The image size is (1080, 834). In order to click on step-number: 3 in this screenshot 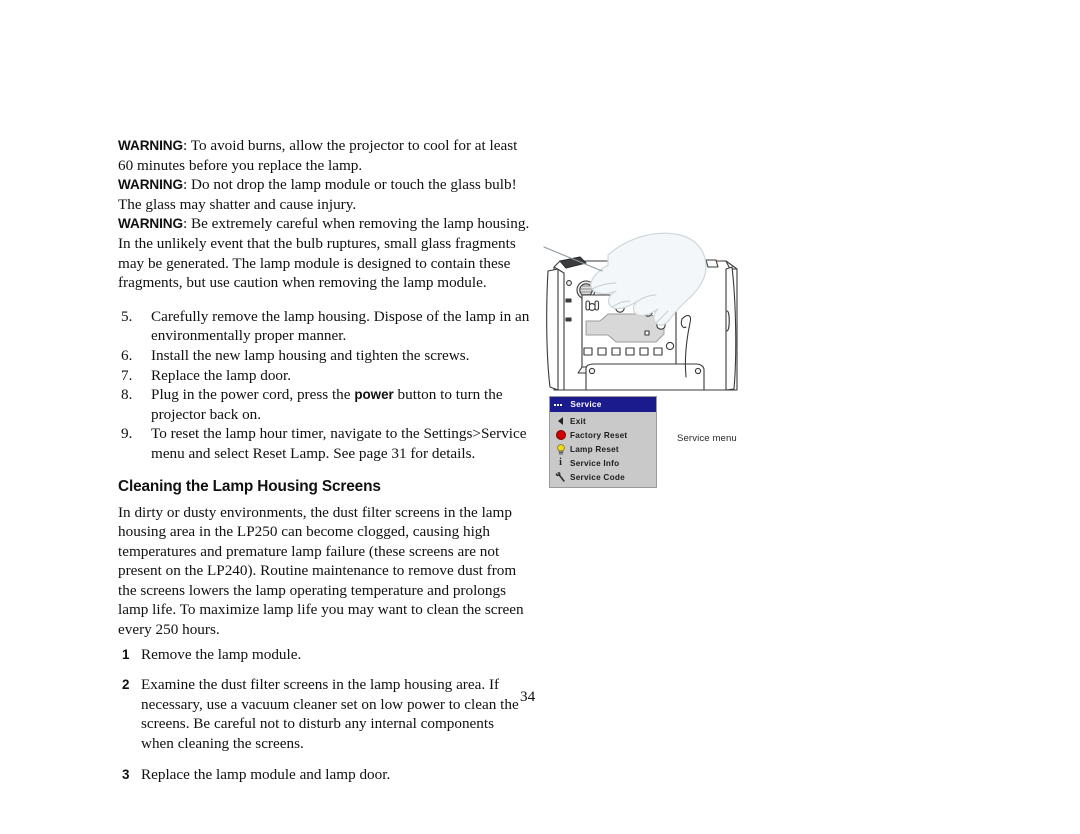, I will do `click(126, 774)`.